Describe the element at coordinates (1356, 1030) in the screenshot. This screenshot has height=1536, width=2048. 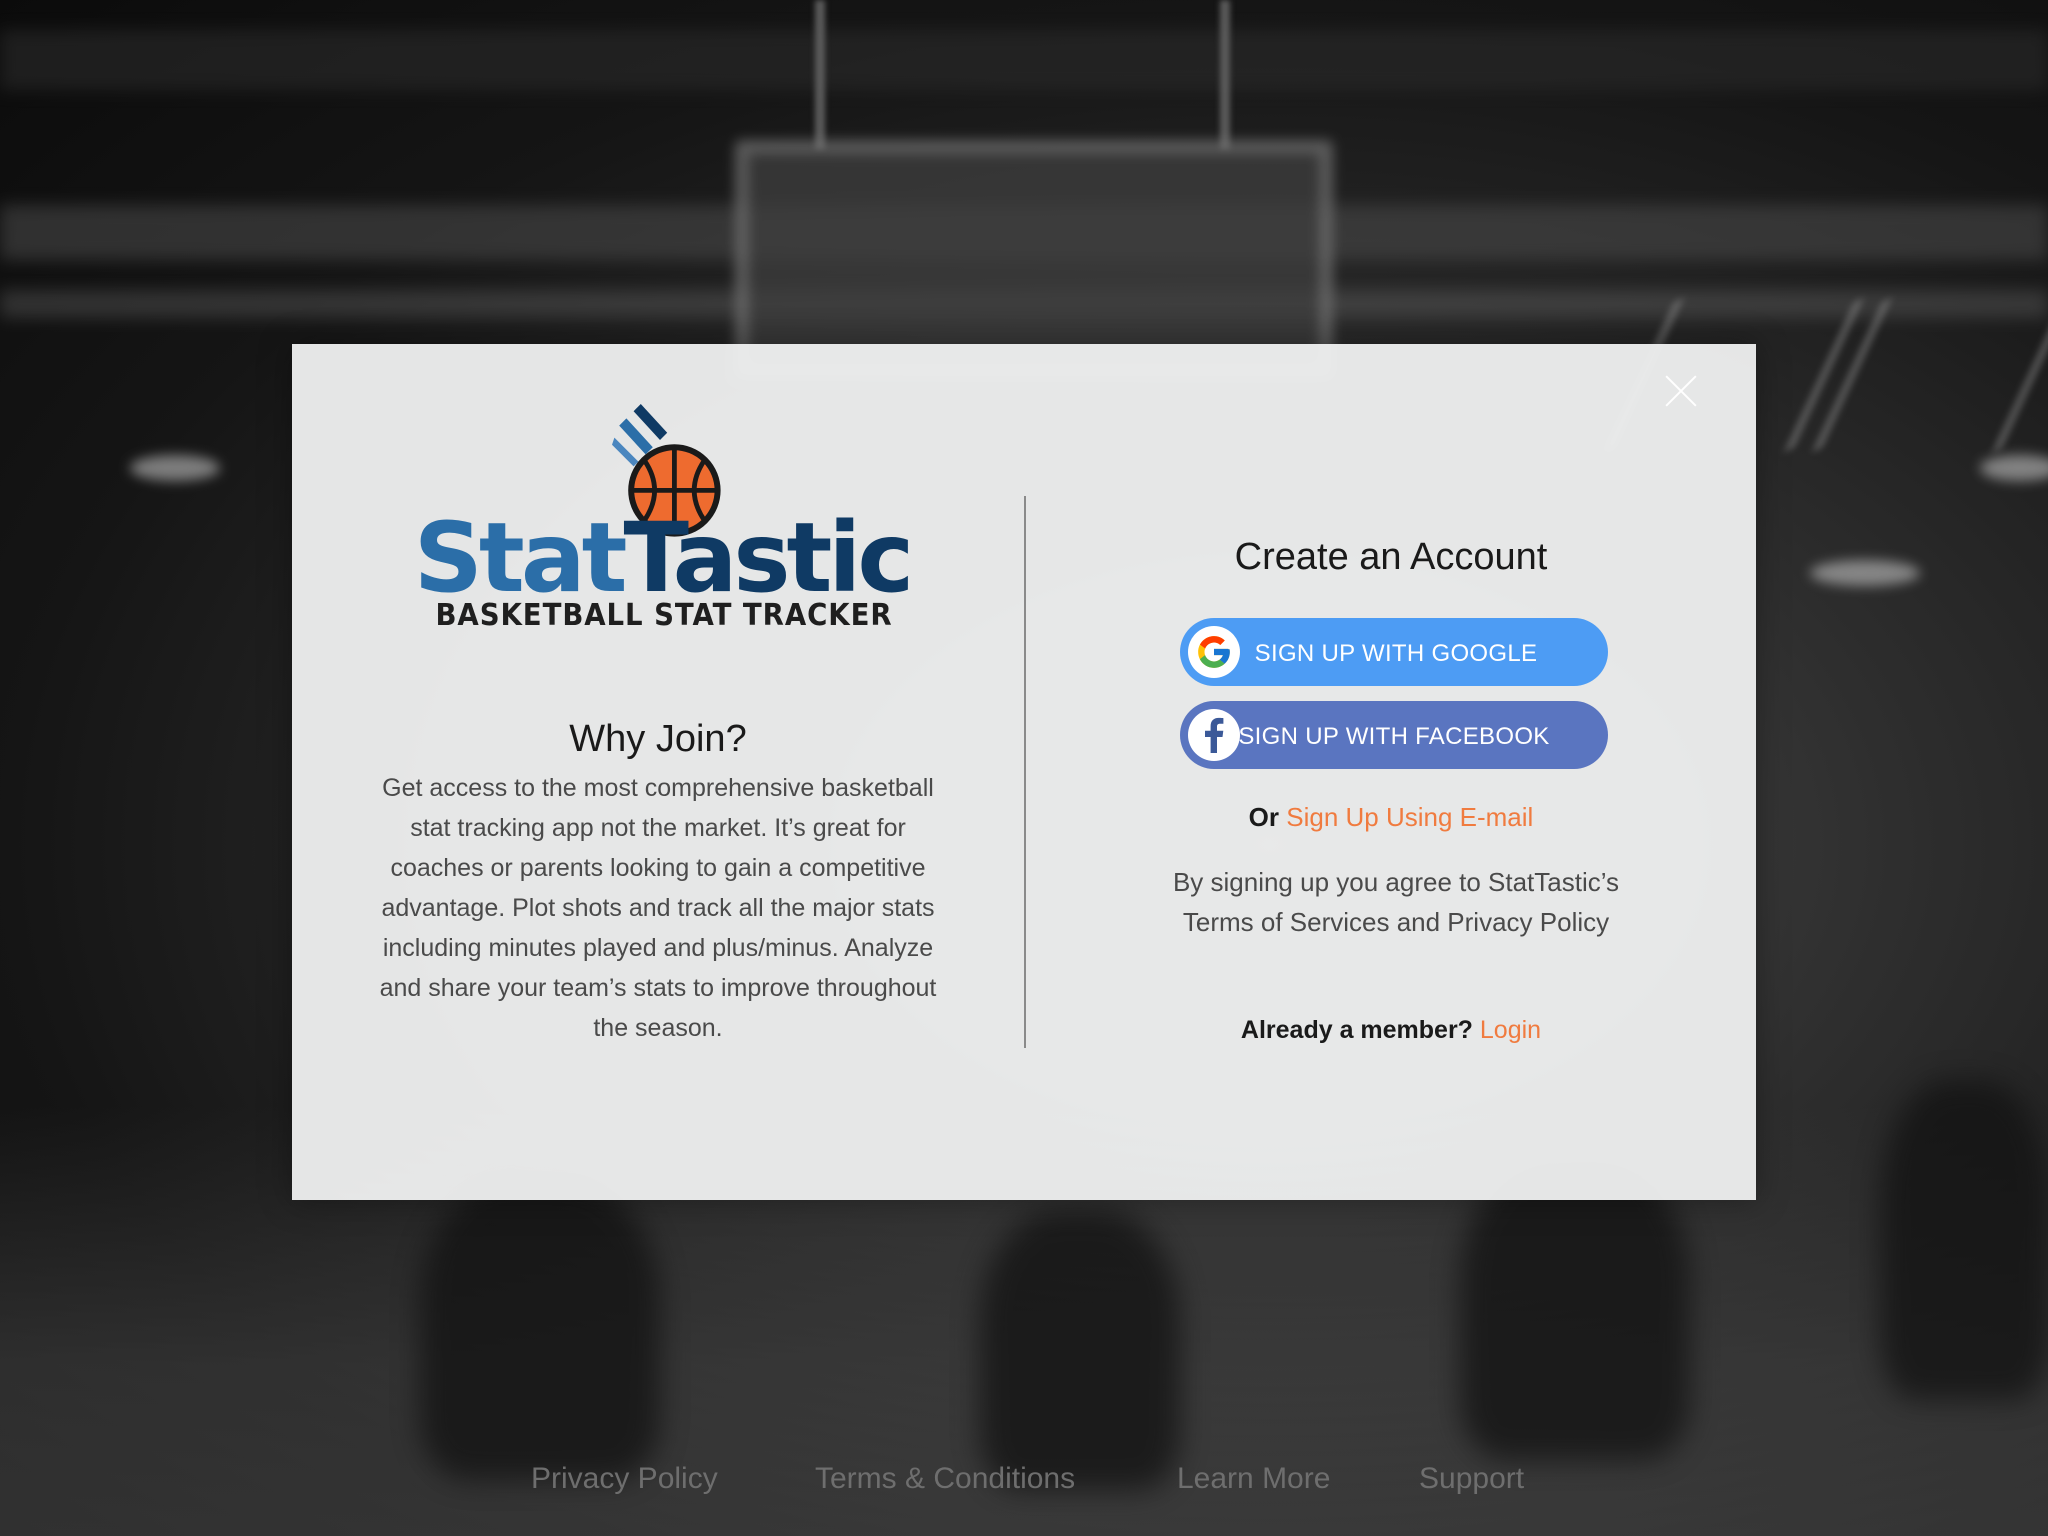
I see `member-question: Already a member?` at that location.